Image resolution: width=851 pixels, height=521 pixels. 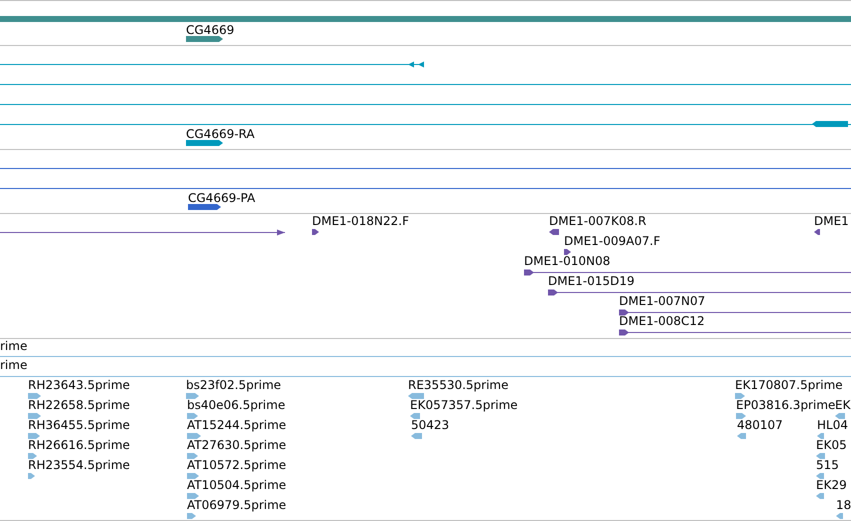 What do you see at coordinates (786, 405) in the screenshot?
I see `feature-label: EP03816.3prime` at bounding box center [786, 405].